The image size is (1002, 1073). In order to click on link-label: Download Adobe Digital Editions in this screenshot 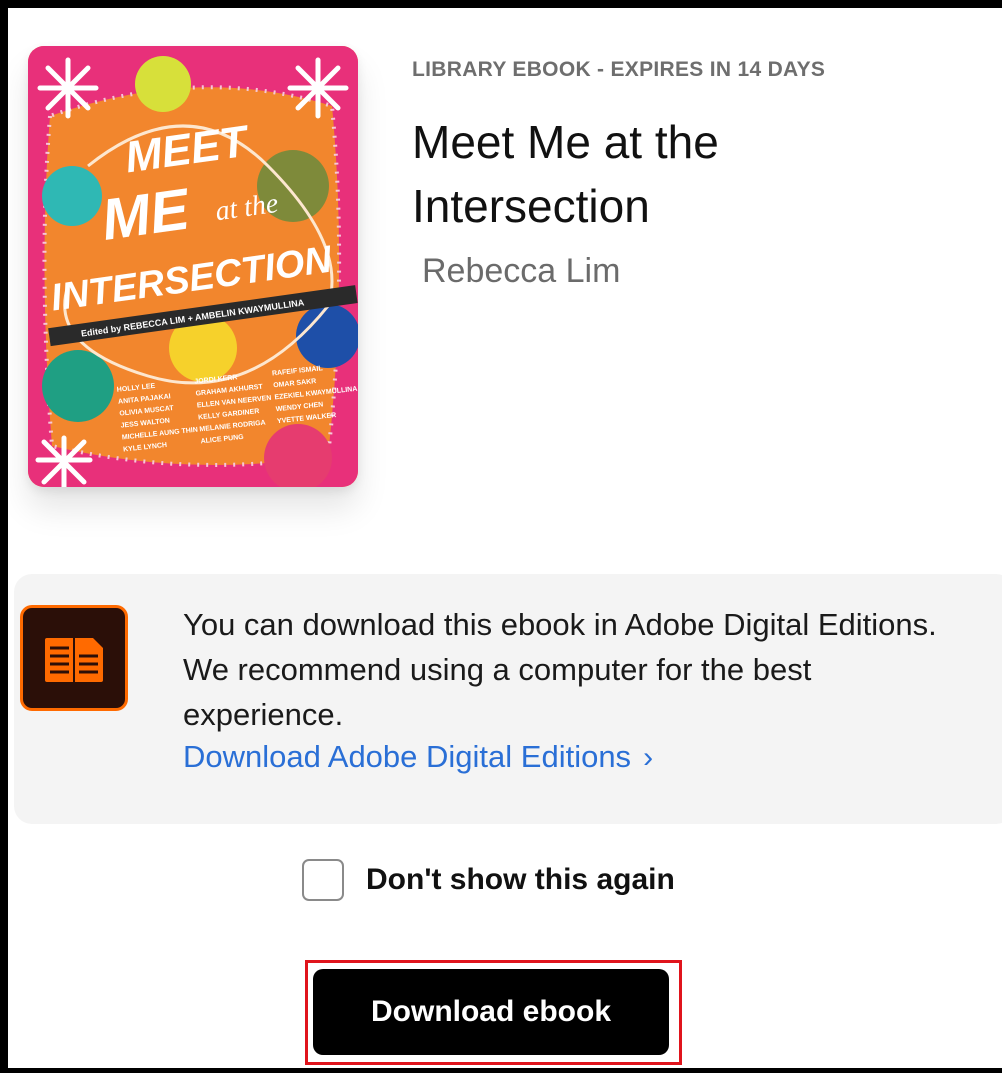, I will do `click(407, 756)`.